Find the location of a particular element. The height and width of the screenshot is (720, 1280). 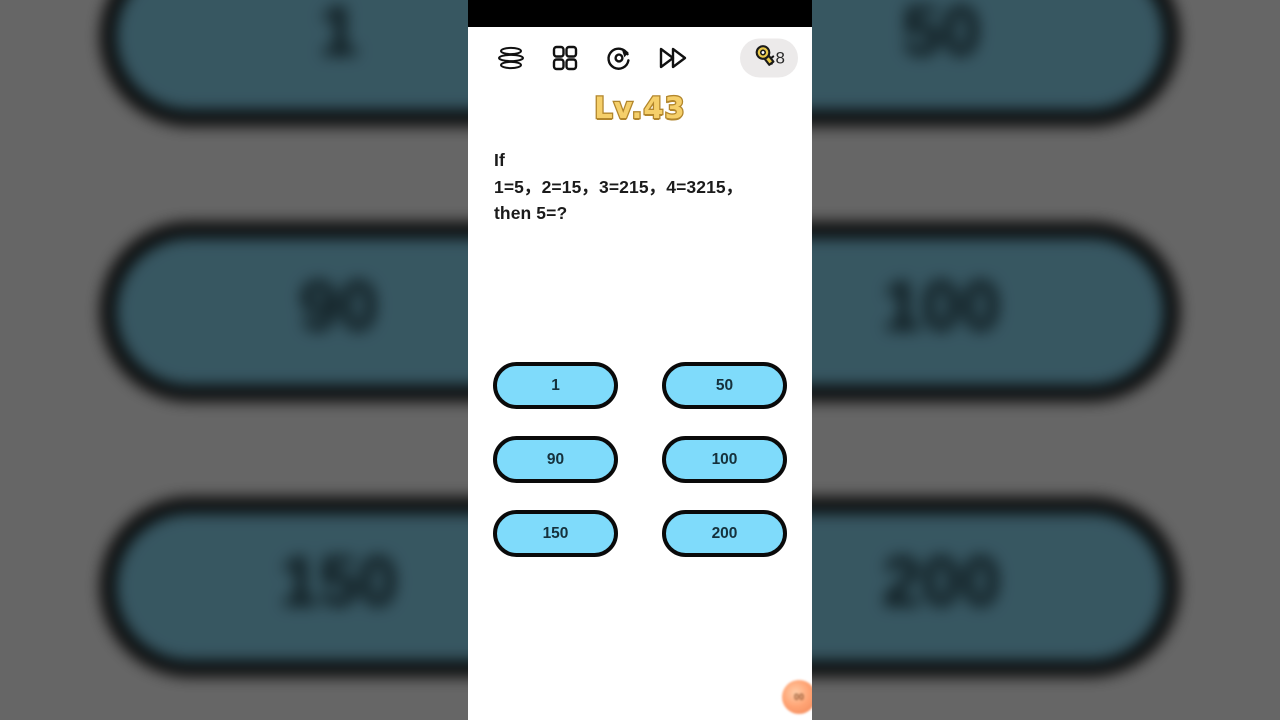

level-title-wrap: Lv.43 is located at coordinates (640, 108).